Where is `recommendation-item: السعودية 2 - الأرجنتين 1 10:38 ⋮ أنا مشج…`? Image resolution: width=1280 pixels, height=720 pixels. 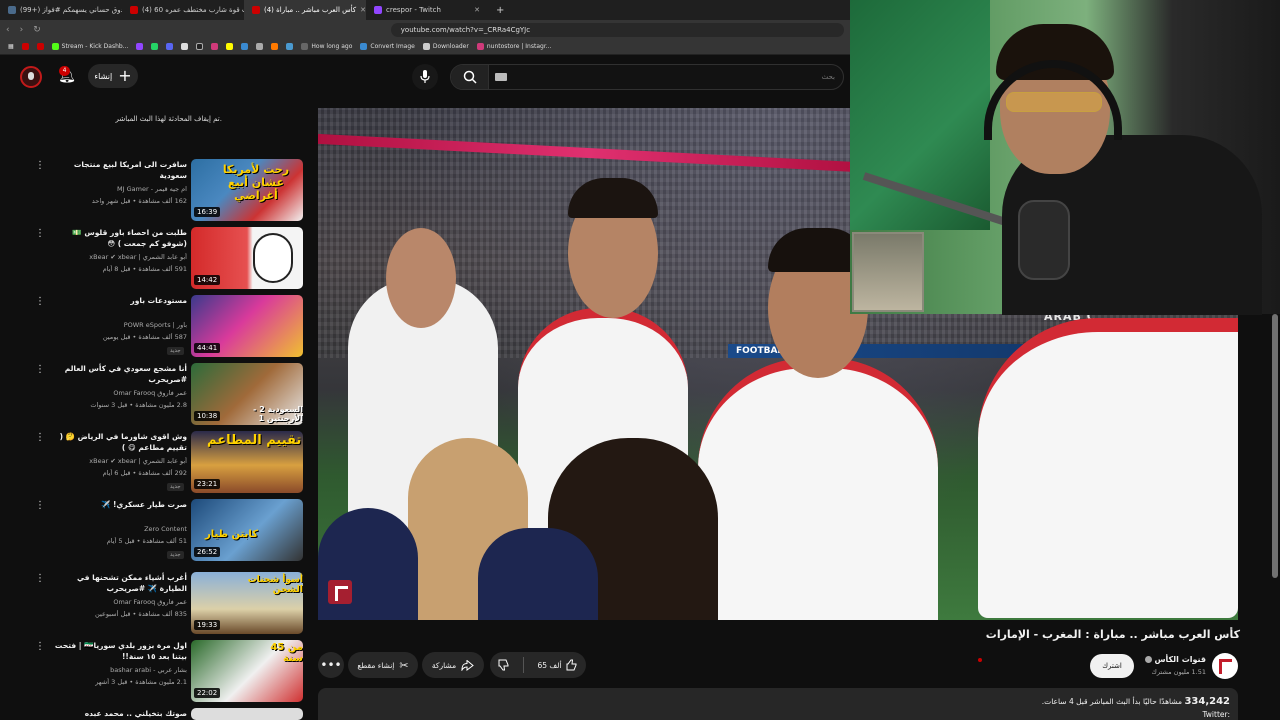 recommendation-item: السعودية 2 - الأرجنتين 1 10:38 ⋮ أنا مشج… is located at coordinates (158, 395).